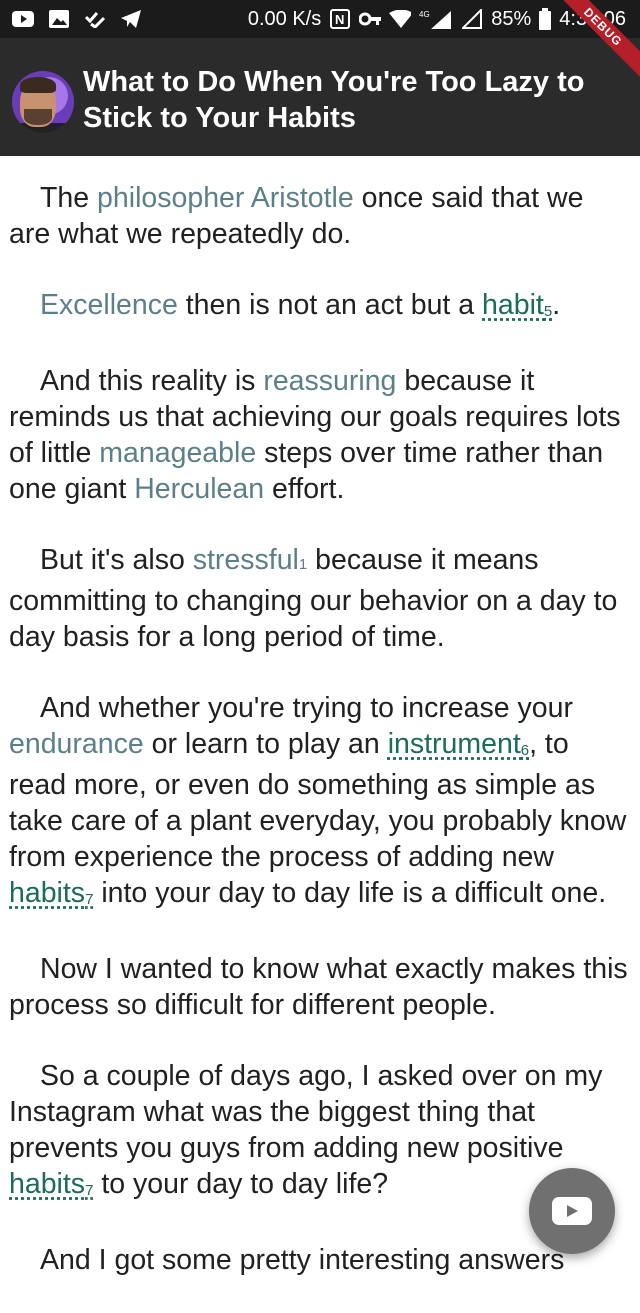  I want to click on vpn-key-icon, so click(370, 19).